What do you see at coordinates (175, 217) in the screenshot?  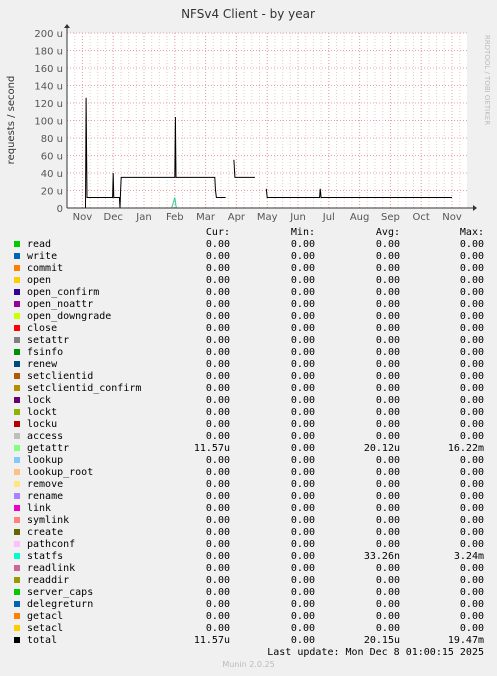 I see `x-tick-label: Feb` at bounding box center [175, 217].